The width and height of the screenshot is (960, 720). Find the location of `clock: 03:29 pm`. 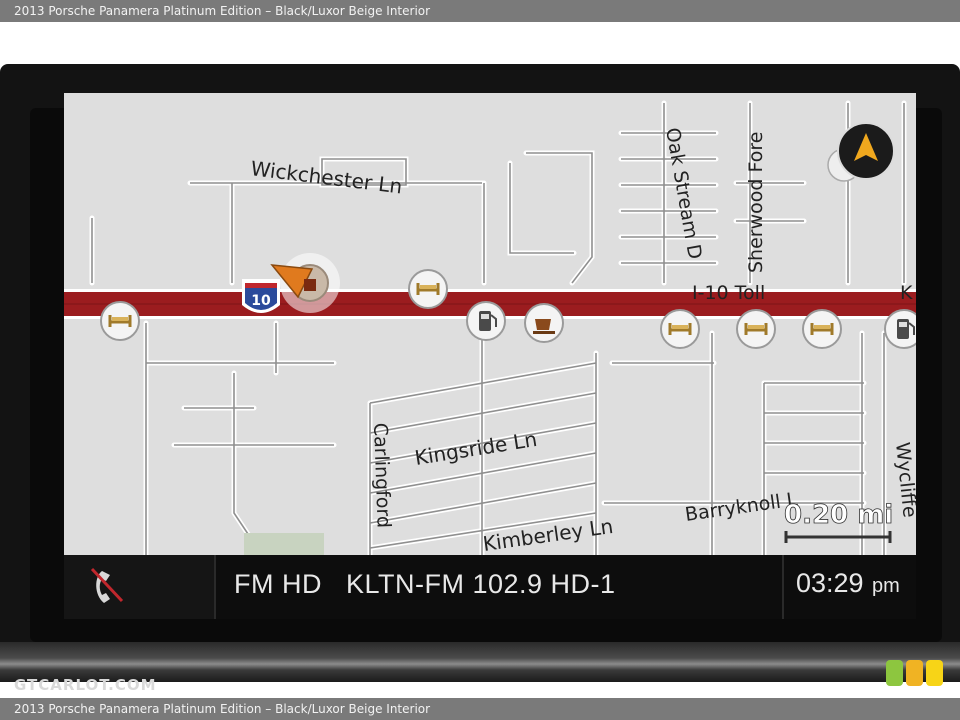

clock: 03:29 pm is located at coordinates (849, 587).